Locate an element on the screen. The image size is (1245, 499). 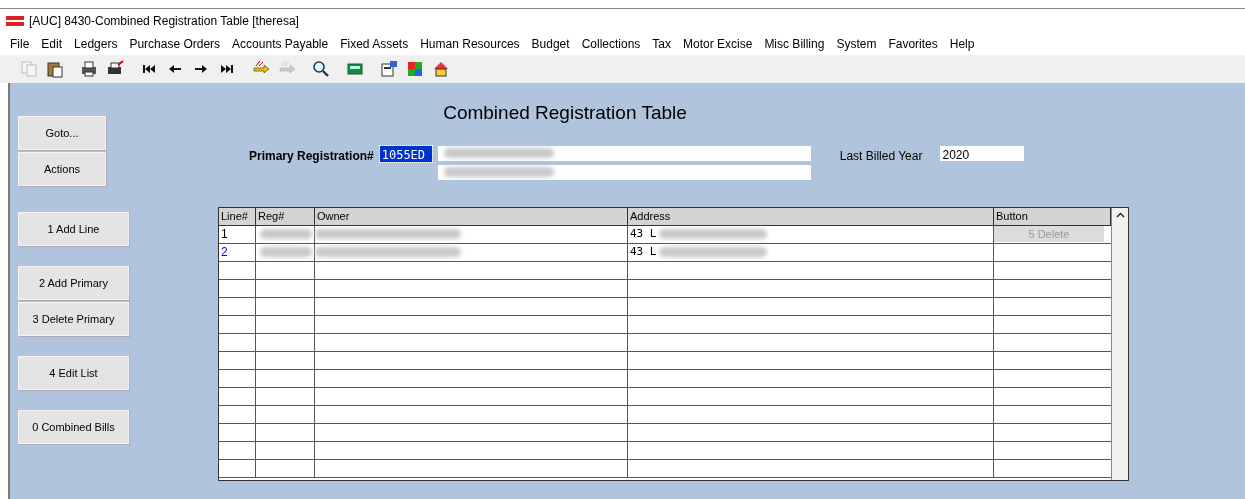
side-button: Actions is located at coordinates (62, 169).